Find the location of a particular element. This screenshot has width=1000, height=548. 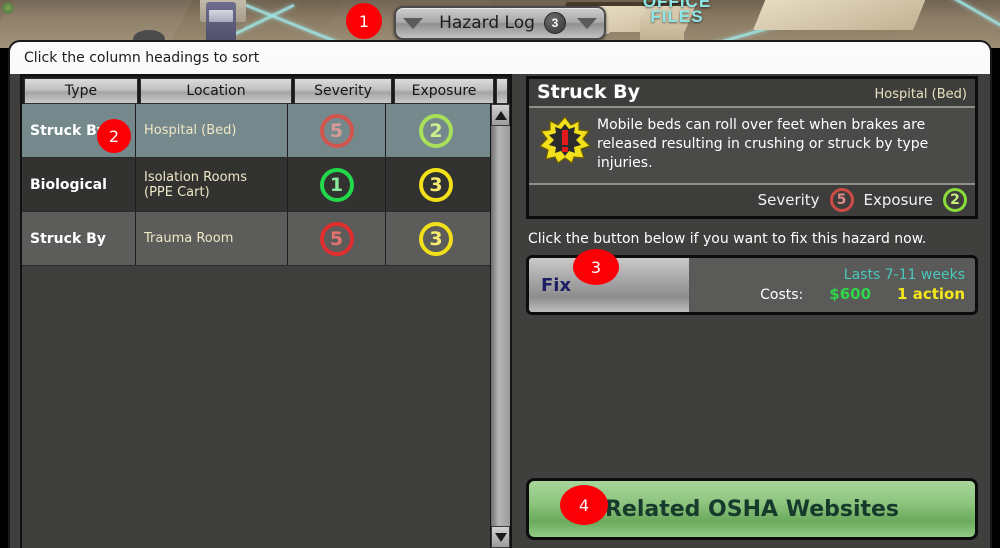

fix-action-cost: 1 action is located at coordinates (931, 294).